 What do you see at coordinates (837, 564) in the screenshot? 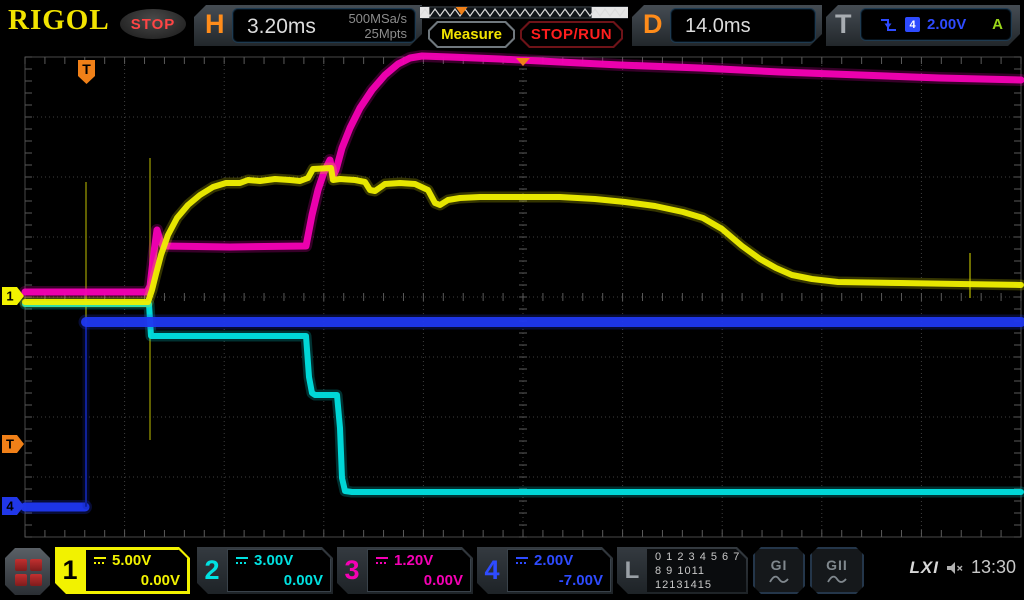
I see `generator-2-label: GII` at bounding box center [837, 564].